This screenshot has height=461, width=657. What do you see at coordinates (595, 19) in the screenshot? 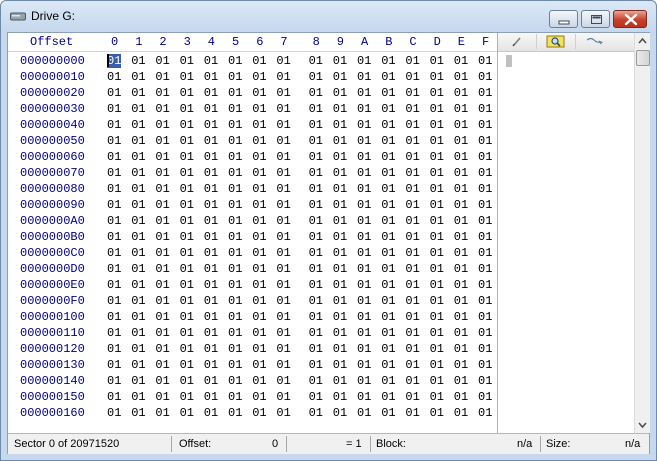
I see `maximize-button` at bounding box center [595, 19].